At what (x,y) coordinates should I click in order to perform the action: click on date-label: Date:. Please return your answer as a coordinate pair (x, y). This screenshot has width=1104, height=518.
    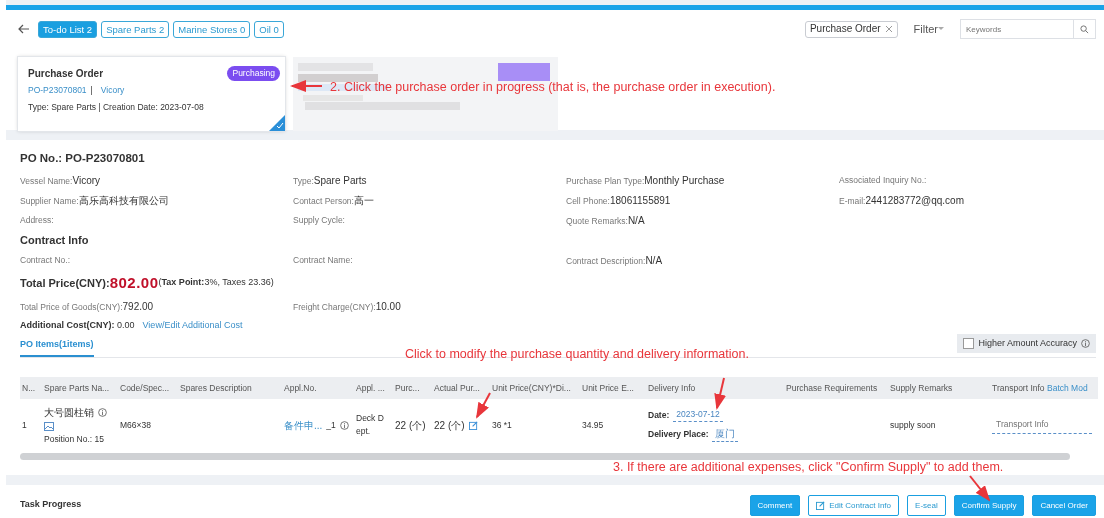
    Looking at the image, I should click on (659, 415).